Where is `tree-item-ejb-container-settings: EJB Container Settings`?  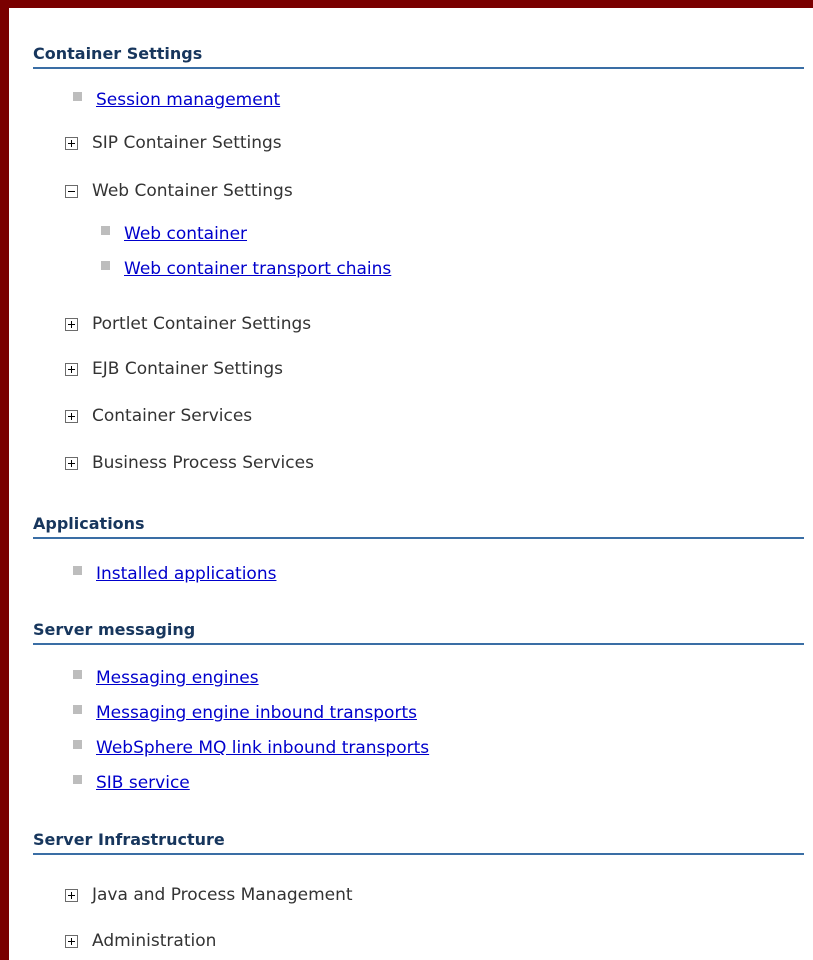 tree-item-ejb-container-settings: EJB Container Settings is located at coordinates (174, 369).